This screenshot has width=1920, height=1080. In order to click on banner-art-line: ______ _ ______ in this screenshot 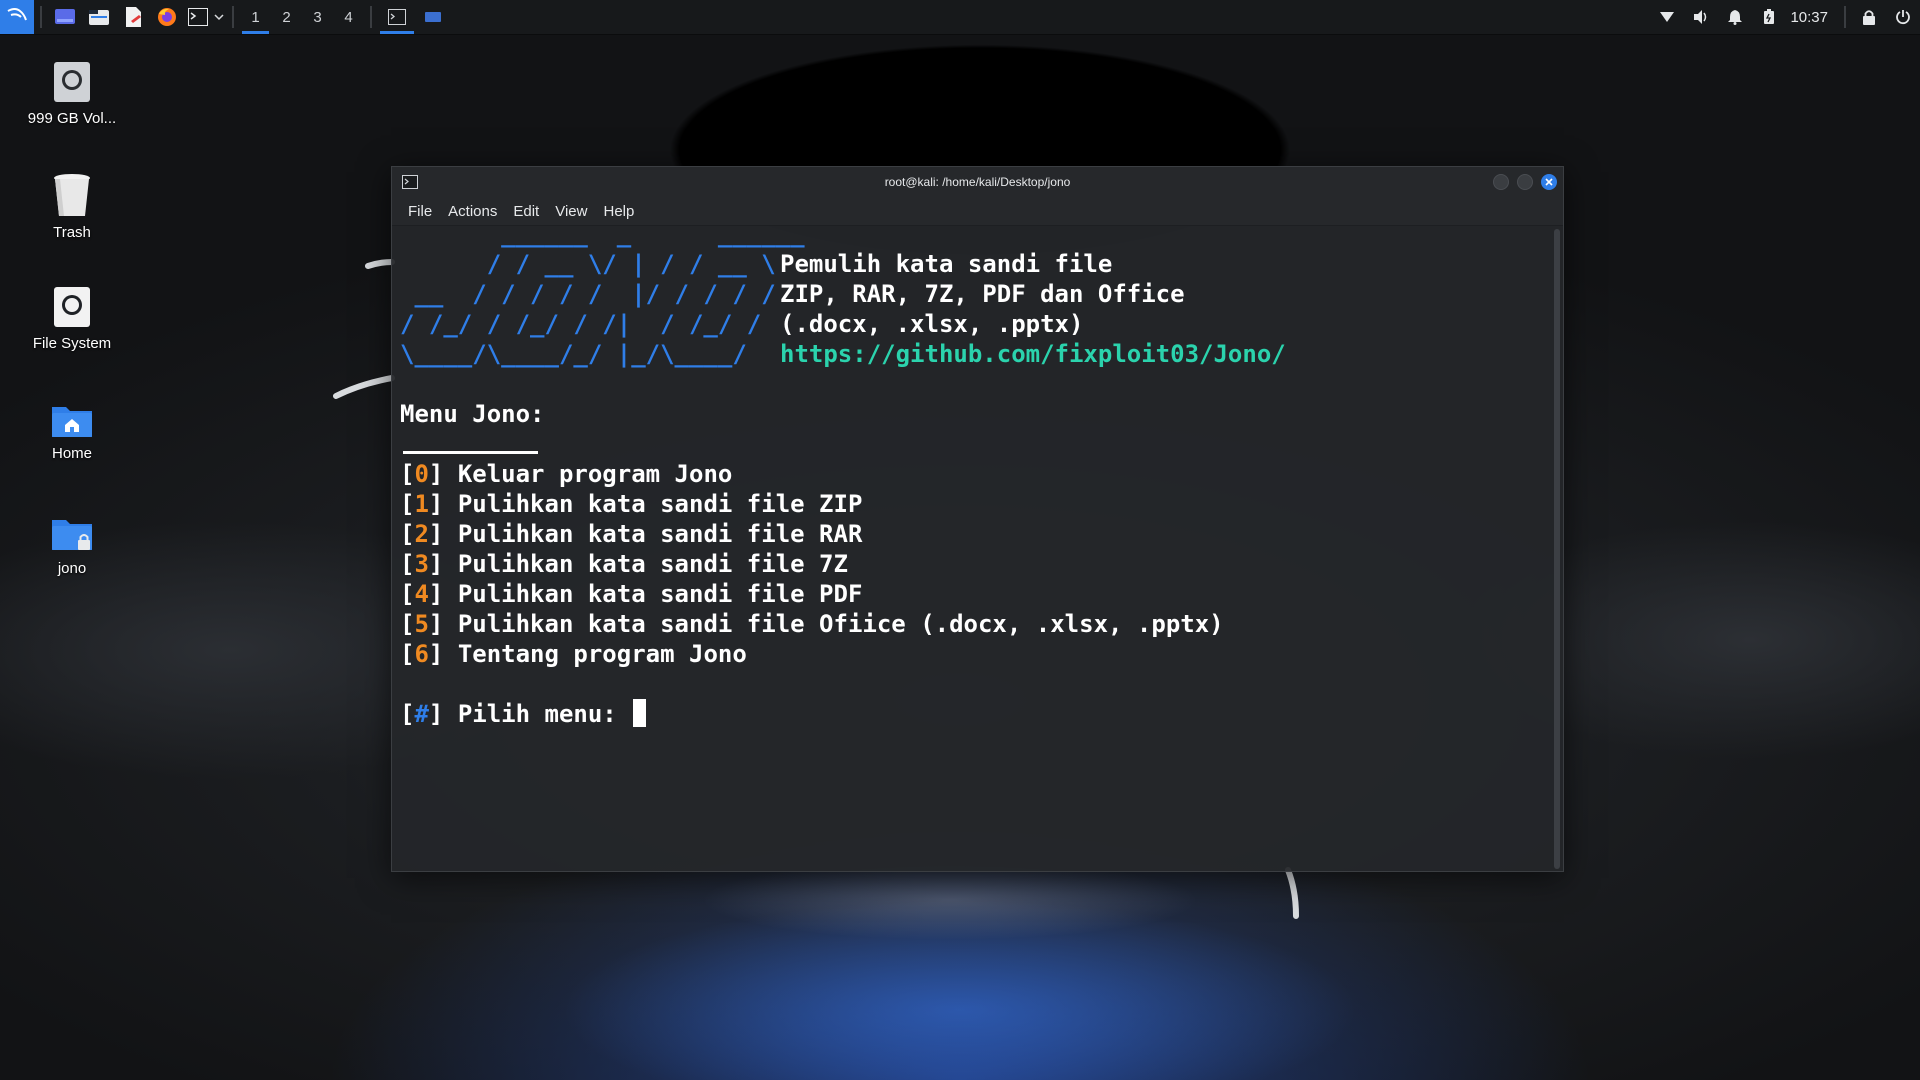, I will do `click(602, 236)`.